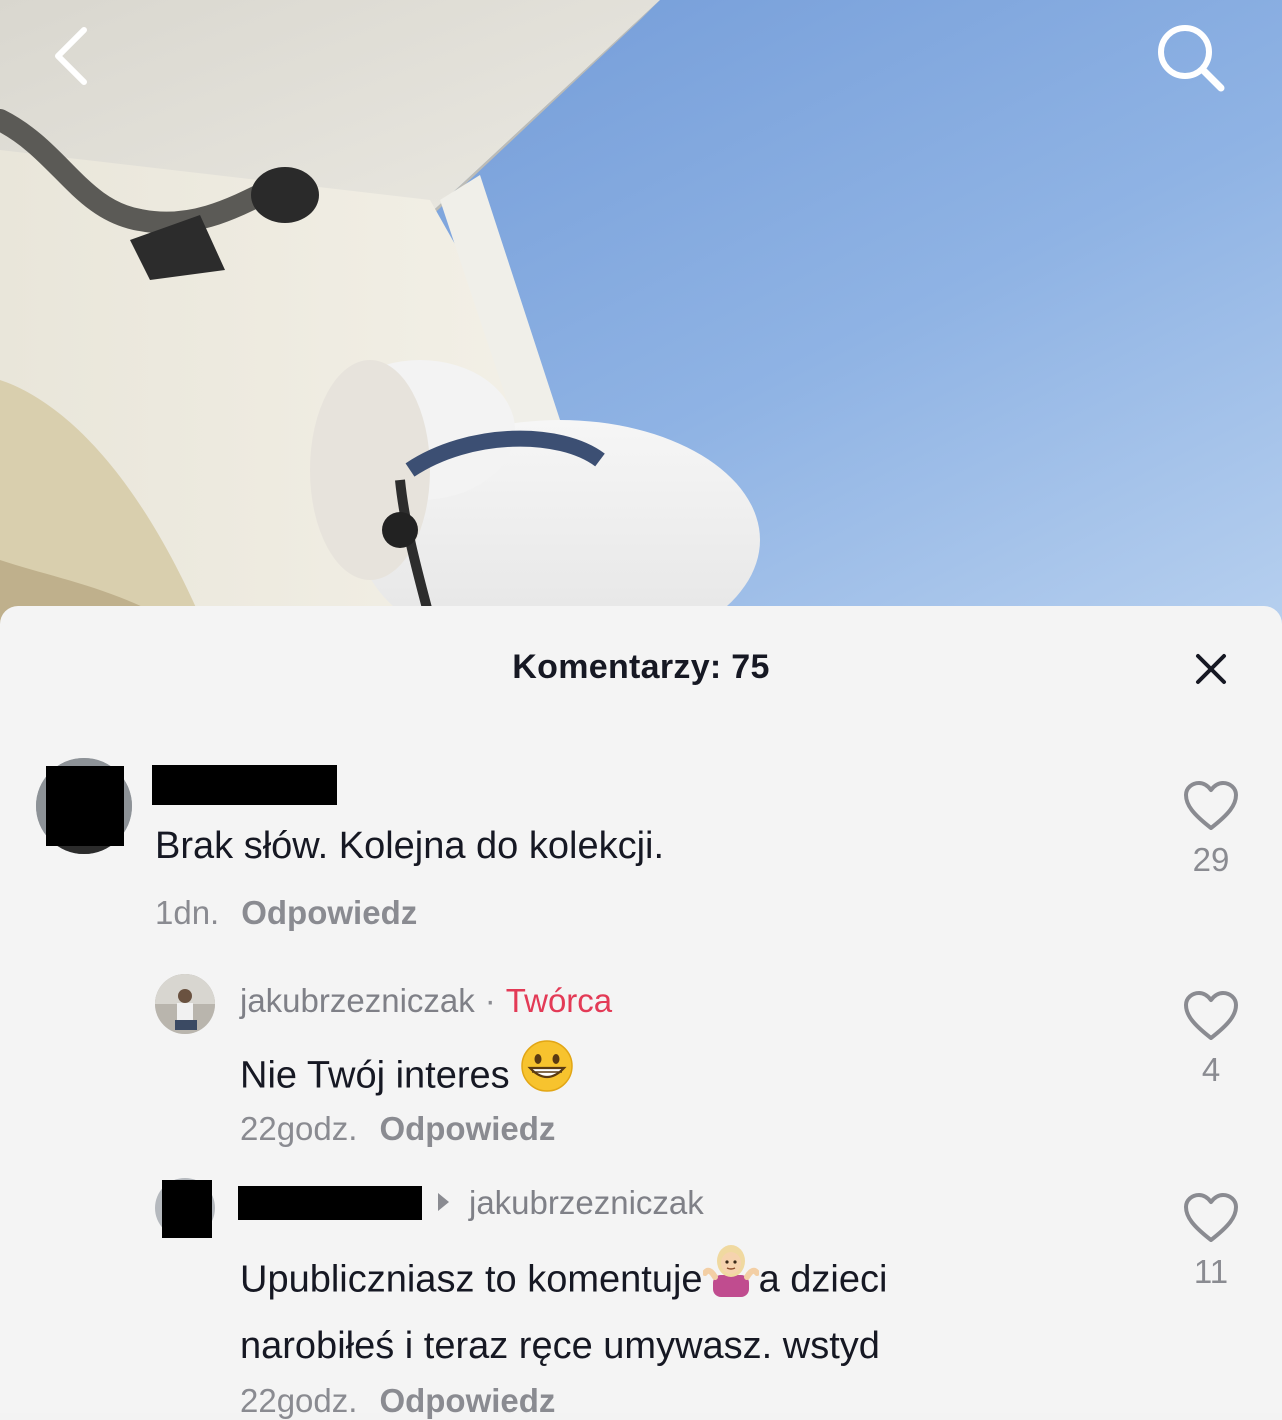 The image size is (1282, 1420). What do you see at coordinates (187, 912) in the screenshot?
I see `comment-time: 1dn.` at bounding box center [187, 912].